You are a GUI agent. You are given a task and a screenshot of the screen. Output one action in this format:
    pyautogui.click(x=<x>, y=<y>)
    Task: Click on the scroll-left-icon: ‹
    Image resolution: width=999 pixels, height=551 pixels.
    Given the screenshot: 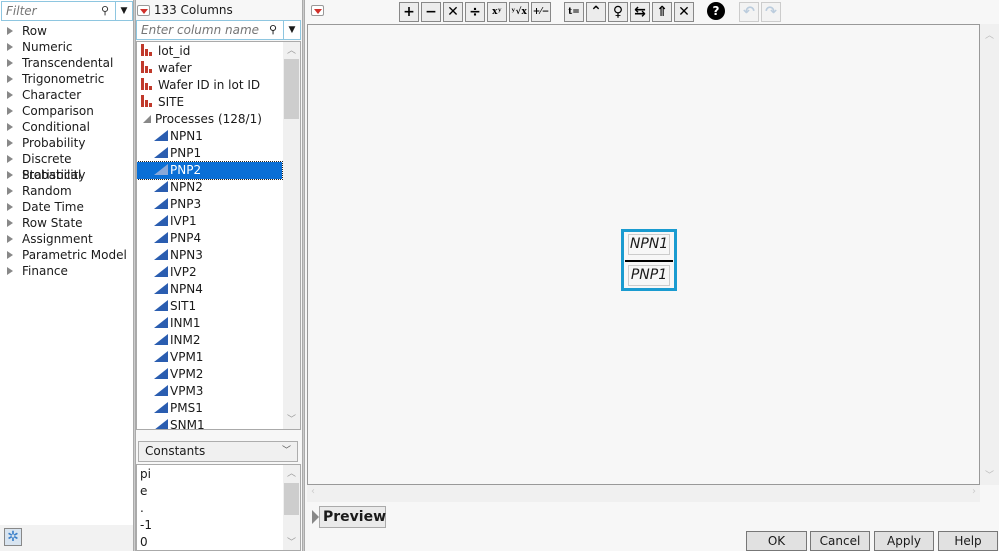 What is the action you would take?
    pyautogui.click(x=313, y=491)
    